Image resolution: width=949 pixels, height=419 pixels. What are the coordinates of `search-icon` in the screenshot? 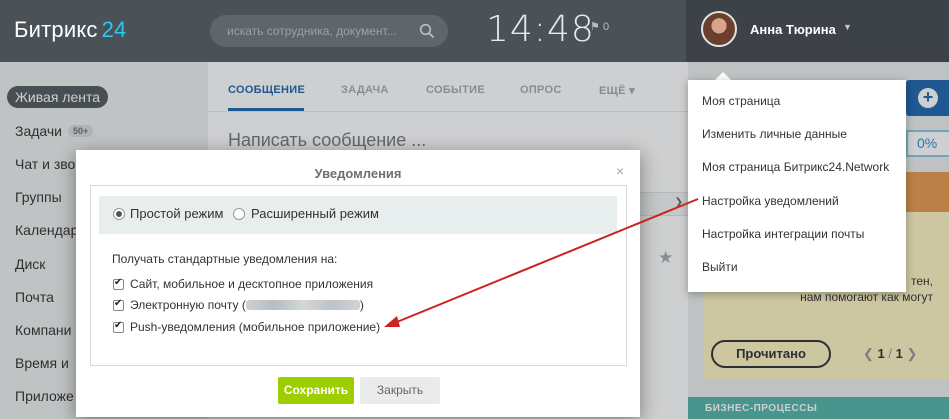 It's located at (427, 31).